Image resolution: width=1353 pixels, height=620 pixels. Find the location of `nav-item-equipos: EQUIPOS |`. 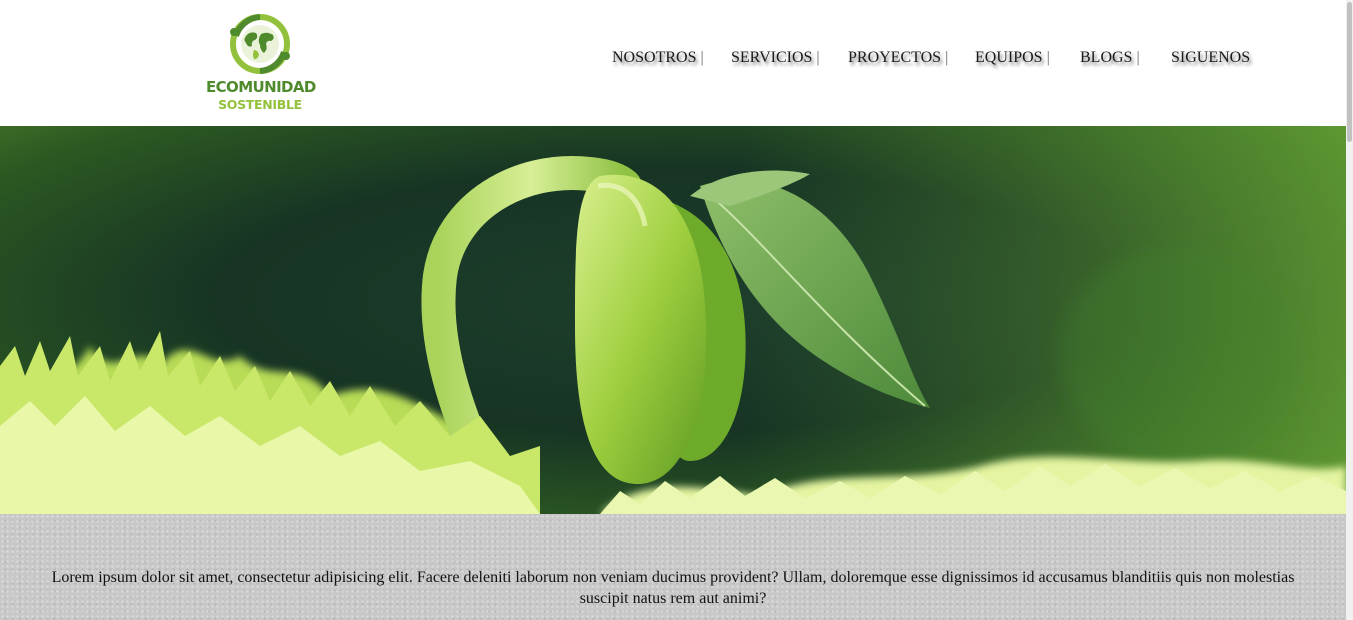

nav-item-equipos: EQUIPOS | is located at coordinates (1012, 58).